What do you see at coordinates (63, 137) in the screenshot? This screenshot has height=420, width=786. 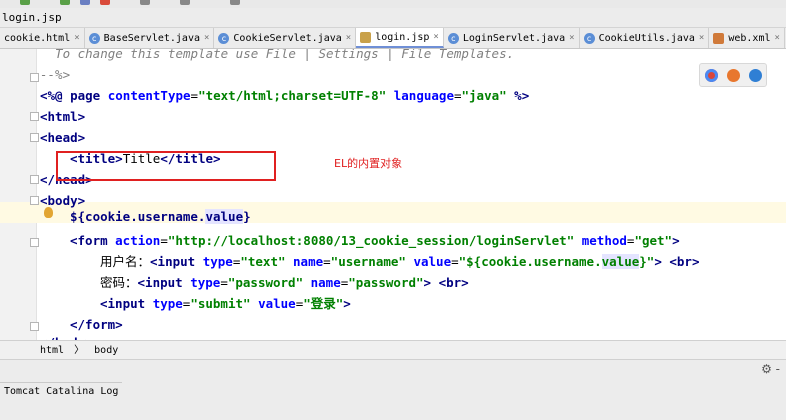 I see `code-line-head-open: <head>` at bounding box center [63, 137].